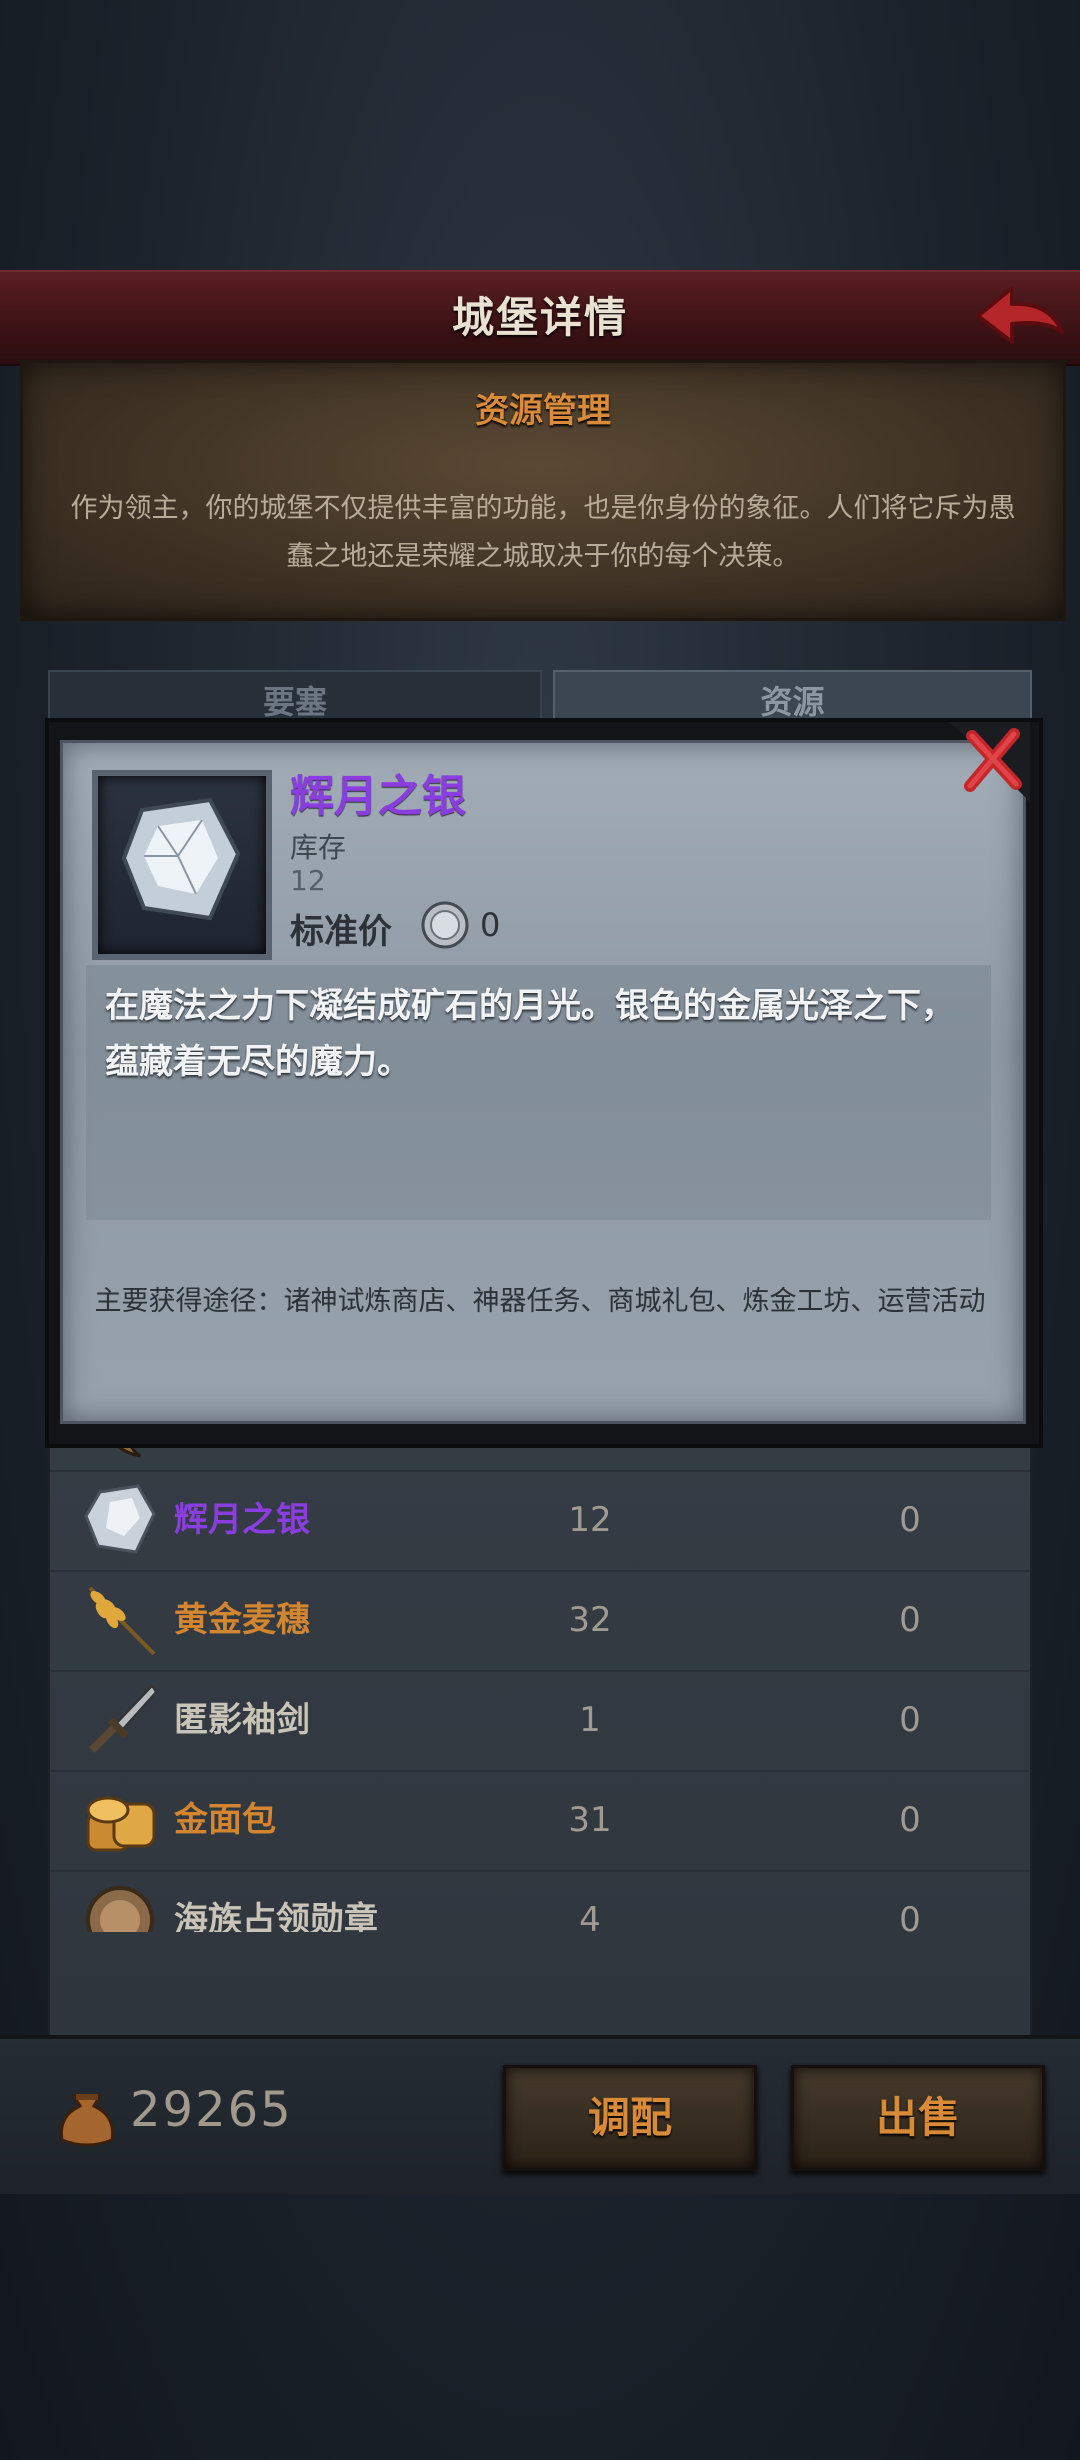 Image resolution: width=1080 pixels, height=2460 pixels. I want to click on list-item: 辉月之银 12 0, so click(540, 1521).